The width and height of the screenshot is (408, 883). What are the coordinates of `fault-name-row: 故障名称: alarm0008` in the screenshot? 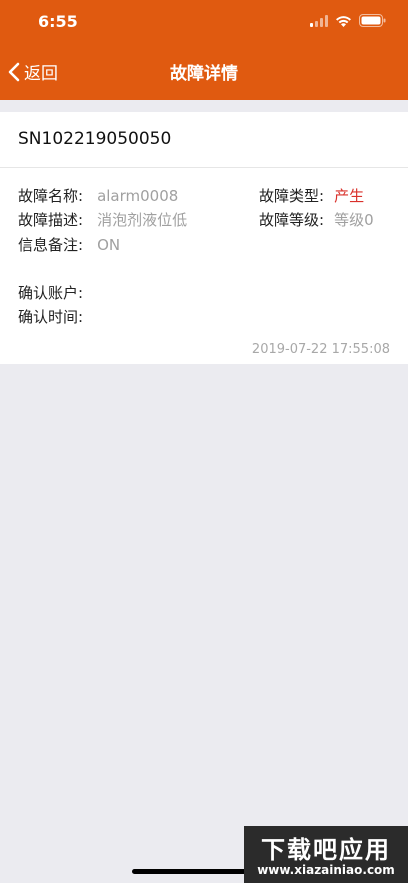 It's located at (98, 195).